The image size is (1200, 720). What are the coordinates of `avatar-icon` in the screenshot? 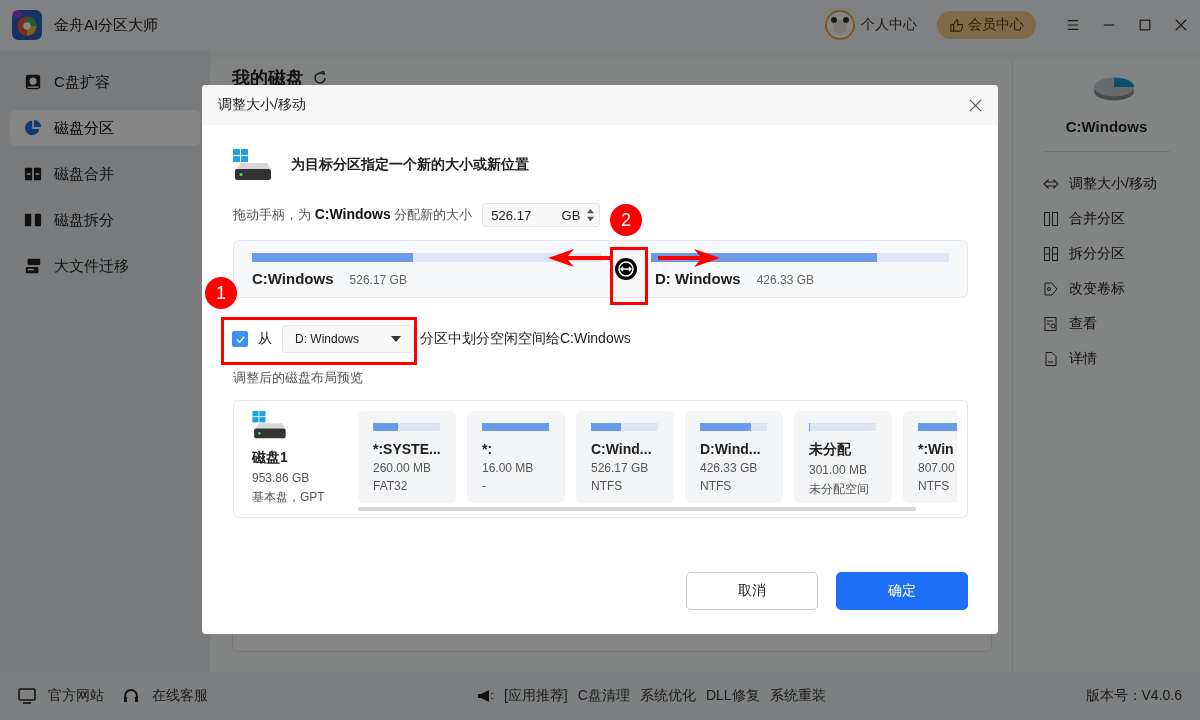 It's located at (840, 25).